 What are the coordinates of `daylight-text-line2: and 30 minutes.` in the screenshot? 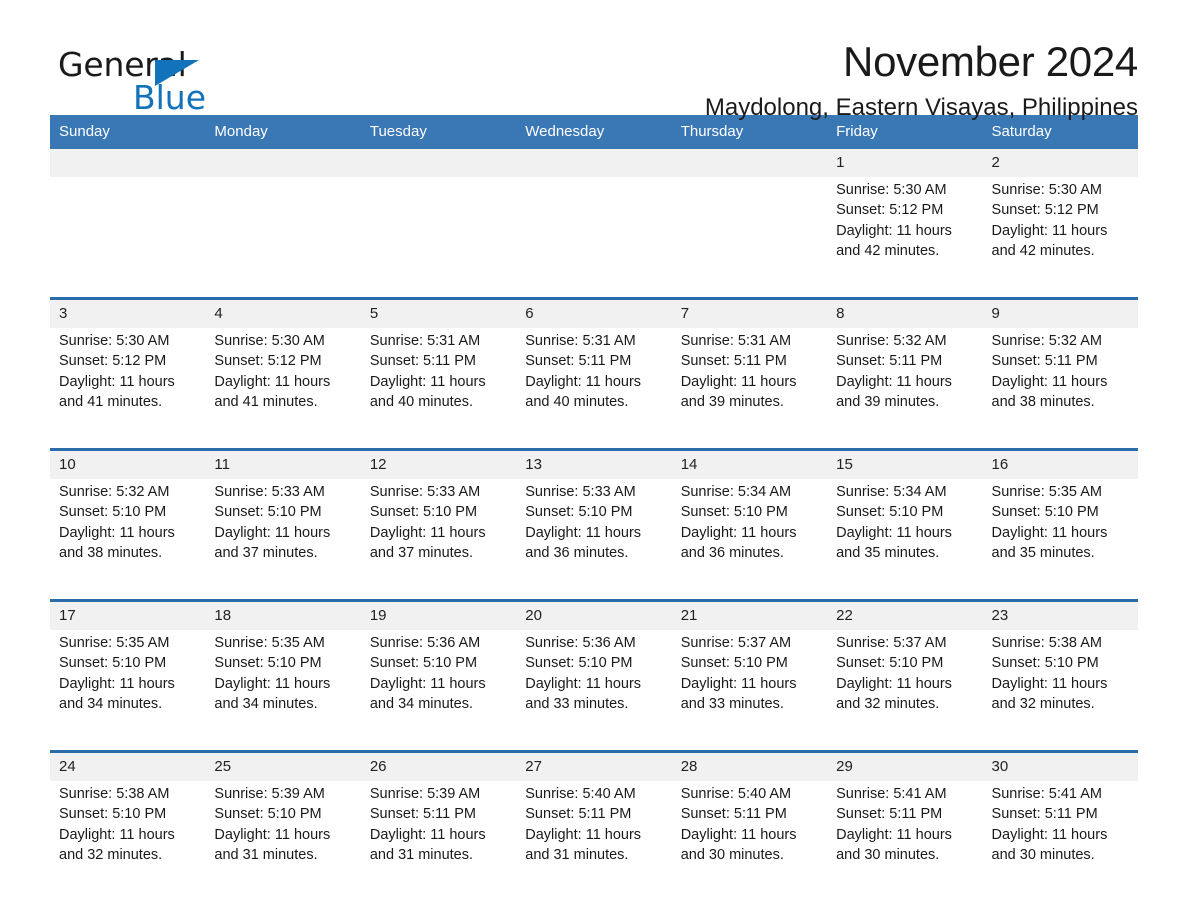 It's located at (888, 854).